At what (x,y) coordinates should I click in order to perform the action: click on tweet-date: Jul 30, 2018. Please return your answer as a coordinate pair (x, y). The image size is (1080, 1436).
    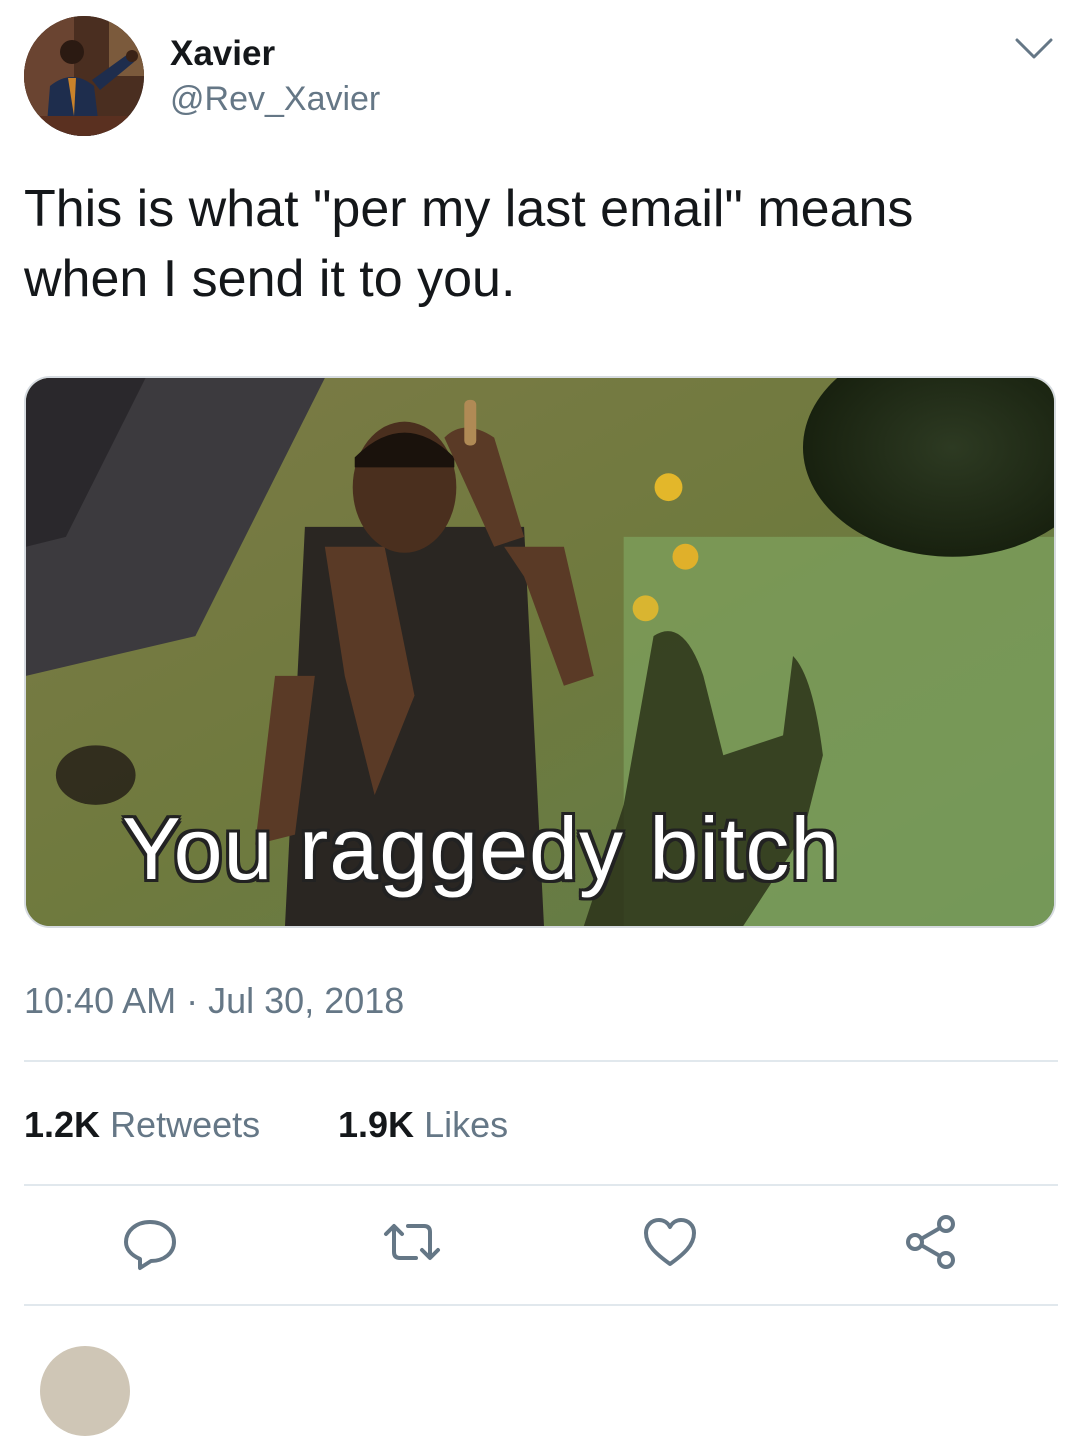
    Looking at the image, I should click on (306, 1000).